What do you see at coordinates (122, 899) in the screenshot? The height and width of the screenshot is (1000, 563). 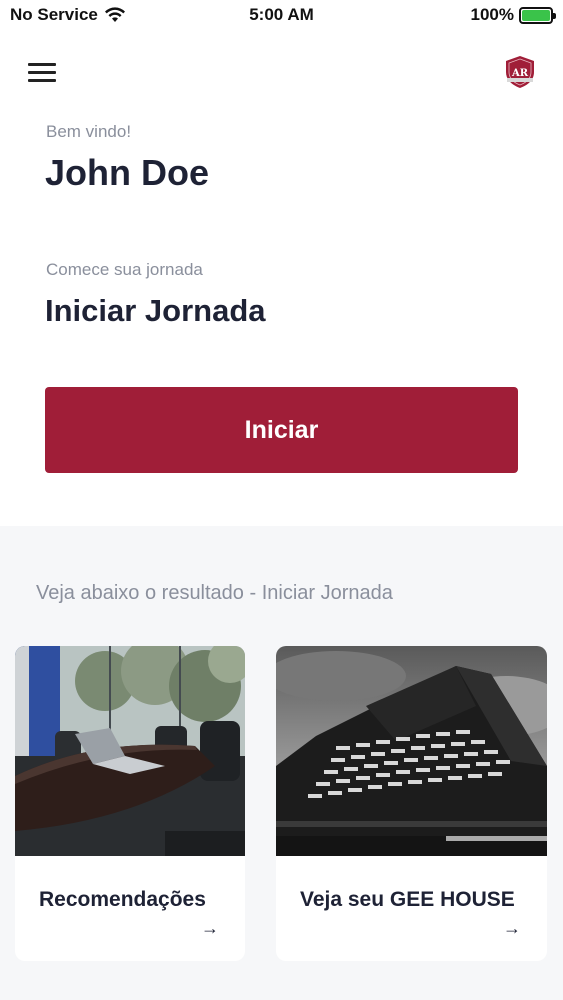 I see `recommendations-title: Recomendações` at bounding box center [122, 899].